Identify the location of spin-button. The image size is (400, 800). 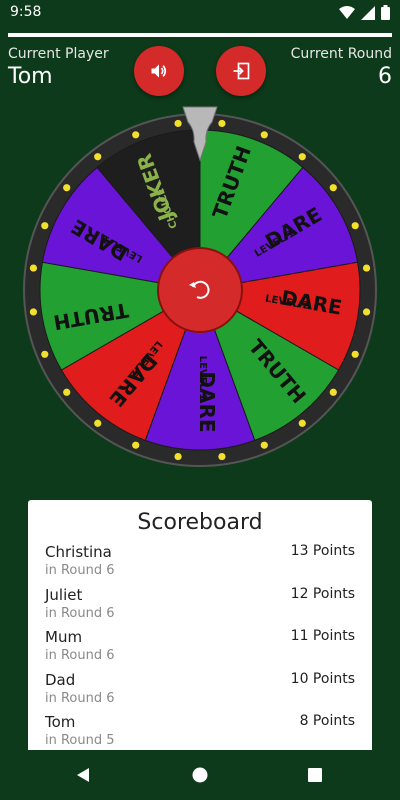
(200, 290).